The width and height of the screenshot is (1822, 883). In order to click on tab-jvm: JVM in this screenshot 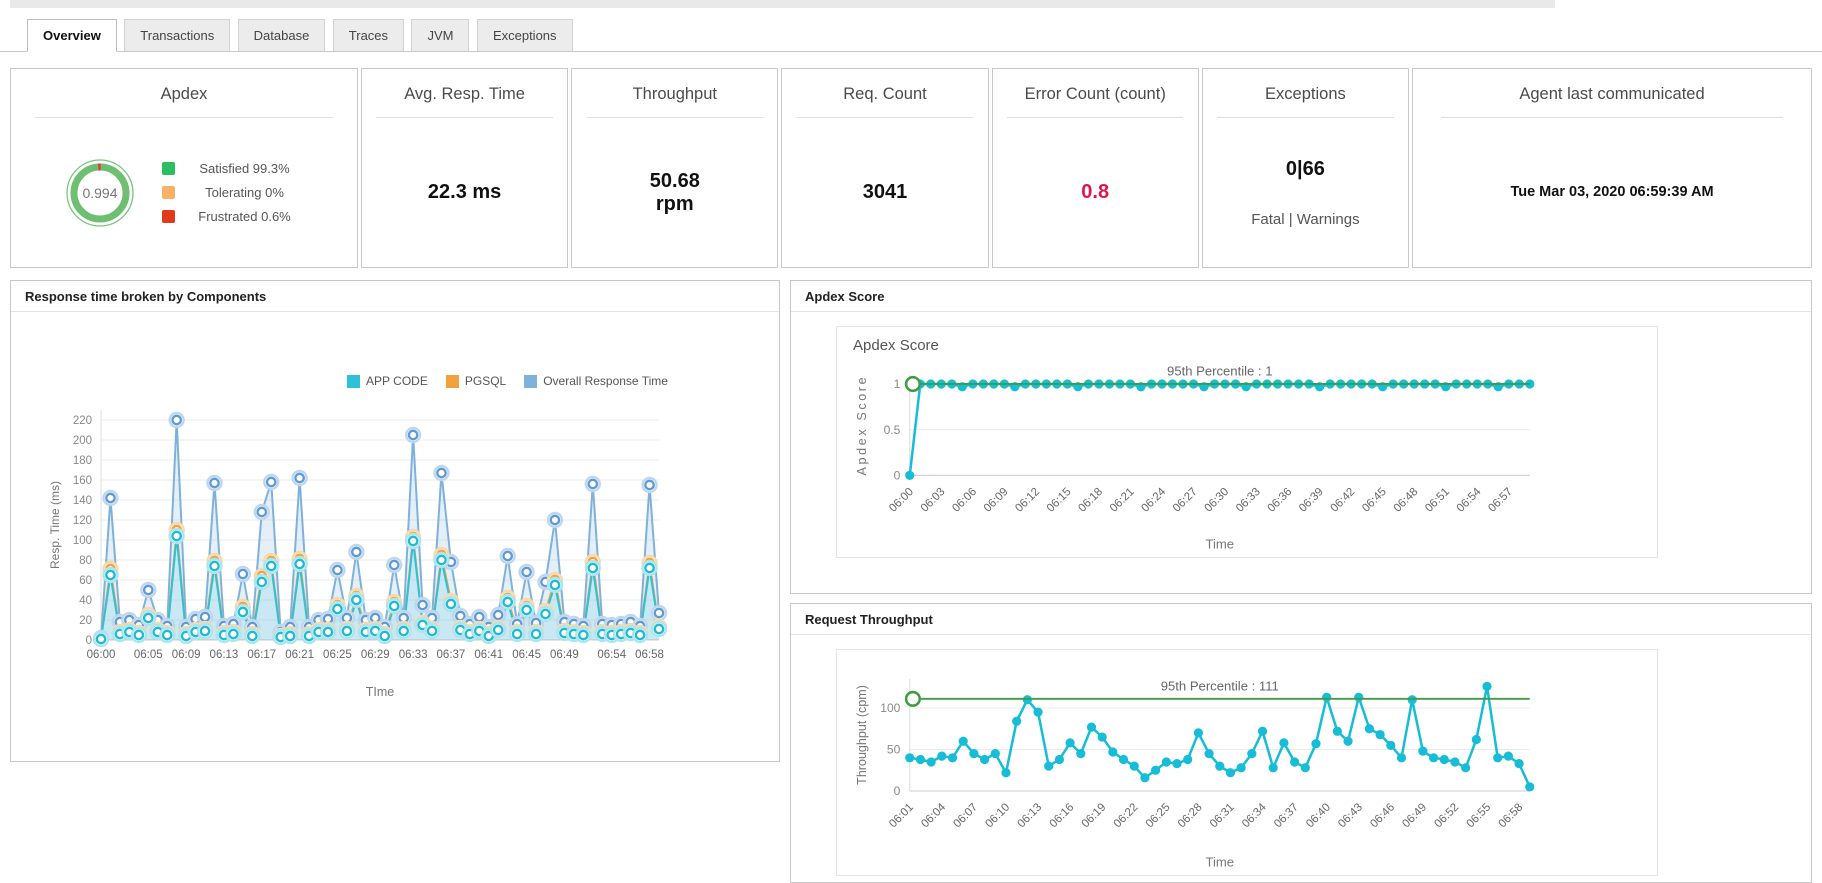, I will do `click(440, 35)`.